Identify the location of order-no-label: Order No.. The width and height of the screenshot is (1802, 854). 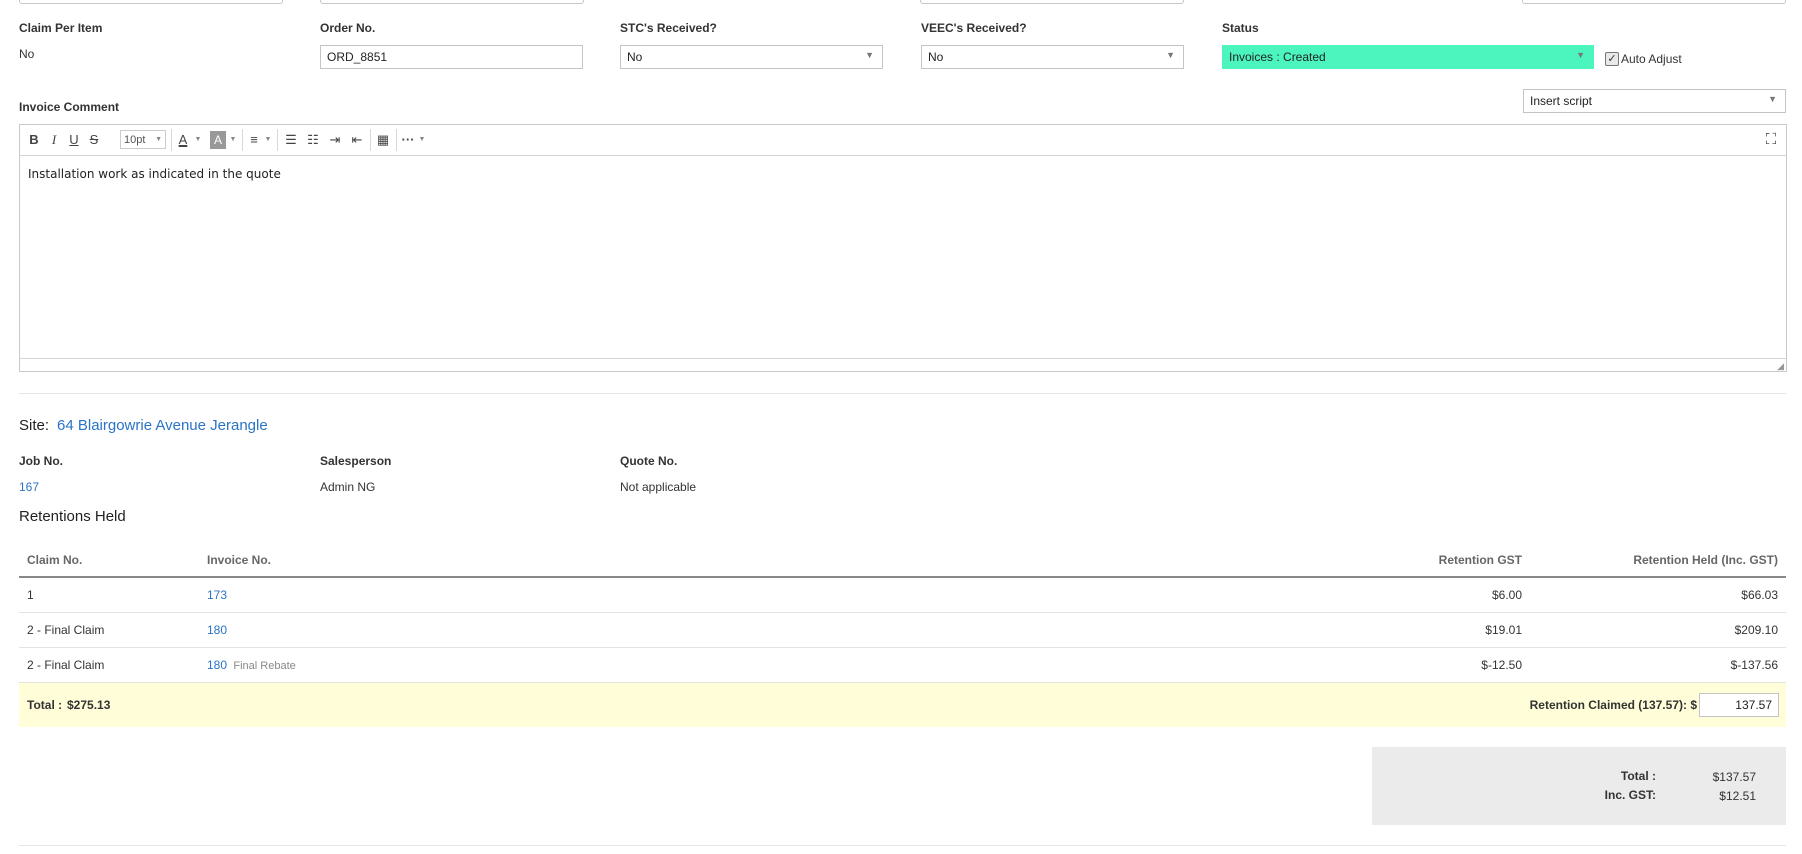
(348, 28).